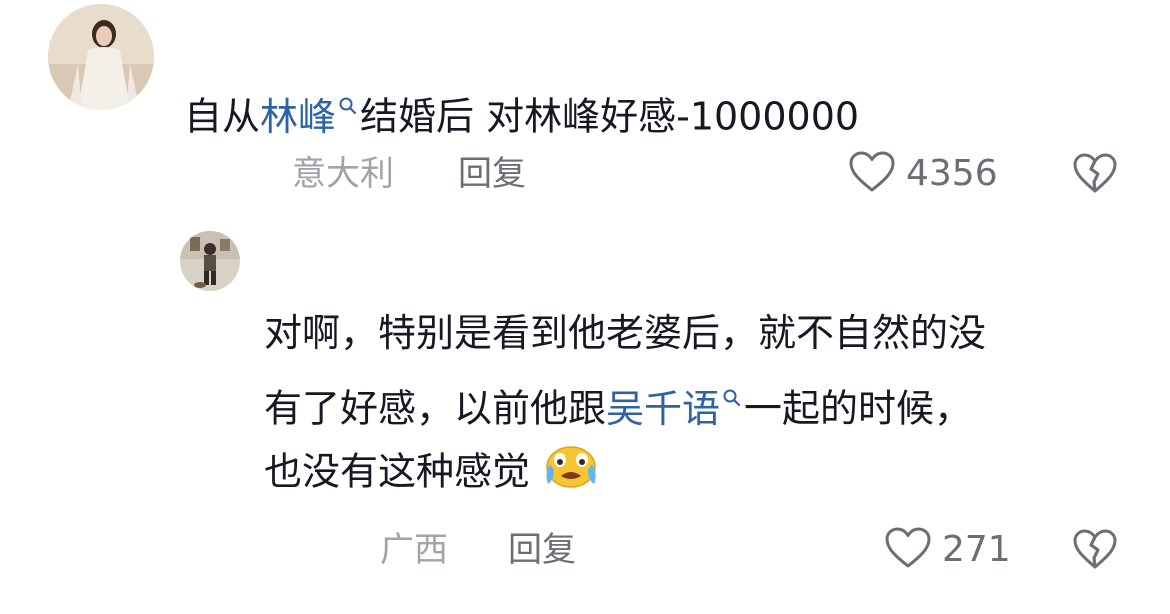 Image resolution: width=1170 pixels, height=614 pixels. Describe the element at coordinates (610, 116) in the screenshot. I see `comment-1-text-part: 结婚后 对林峰好感-1000000` at that location.